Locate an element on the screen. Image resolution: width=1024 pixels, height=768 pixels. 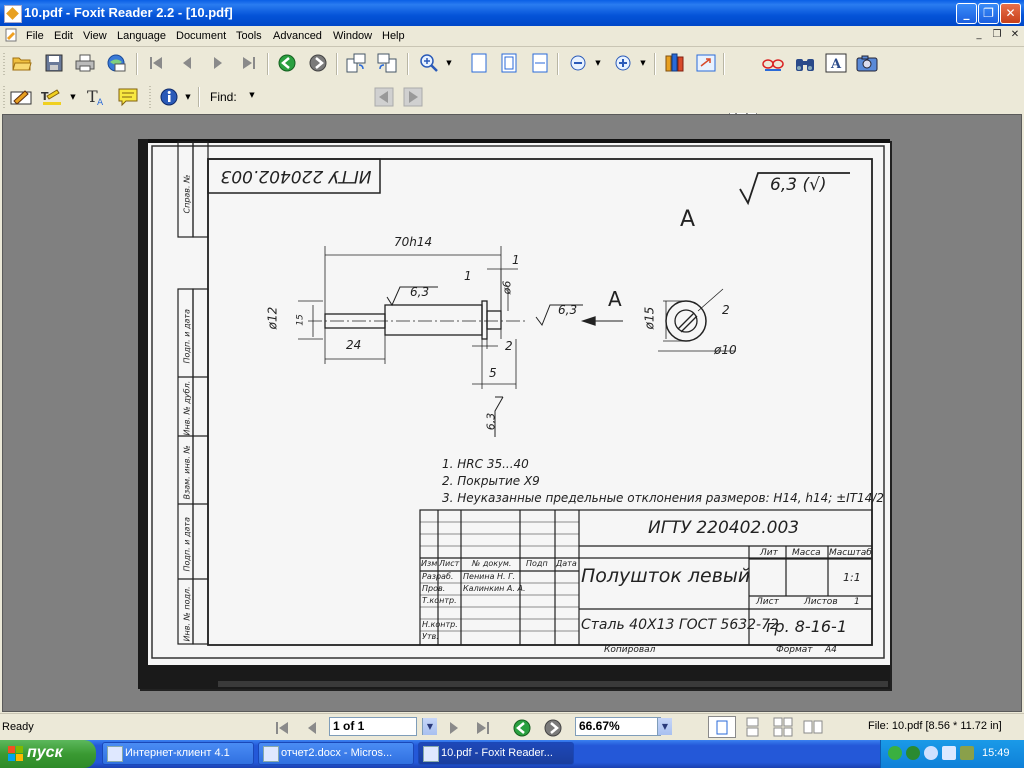
typewriter-icon: A is located at coordinates (836, 63).